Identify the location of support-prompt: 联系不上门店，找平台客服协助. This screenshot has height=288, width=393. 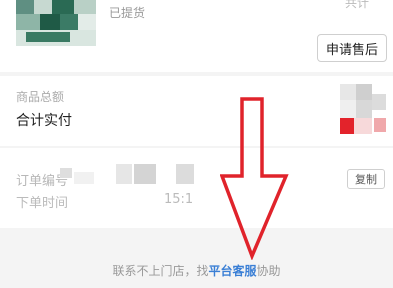
(196, 270).